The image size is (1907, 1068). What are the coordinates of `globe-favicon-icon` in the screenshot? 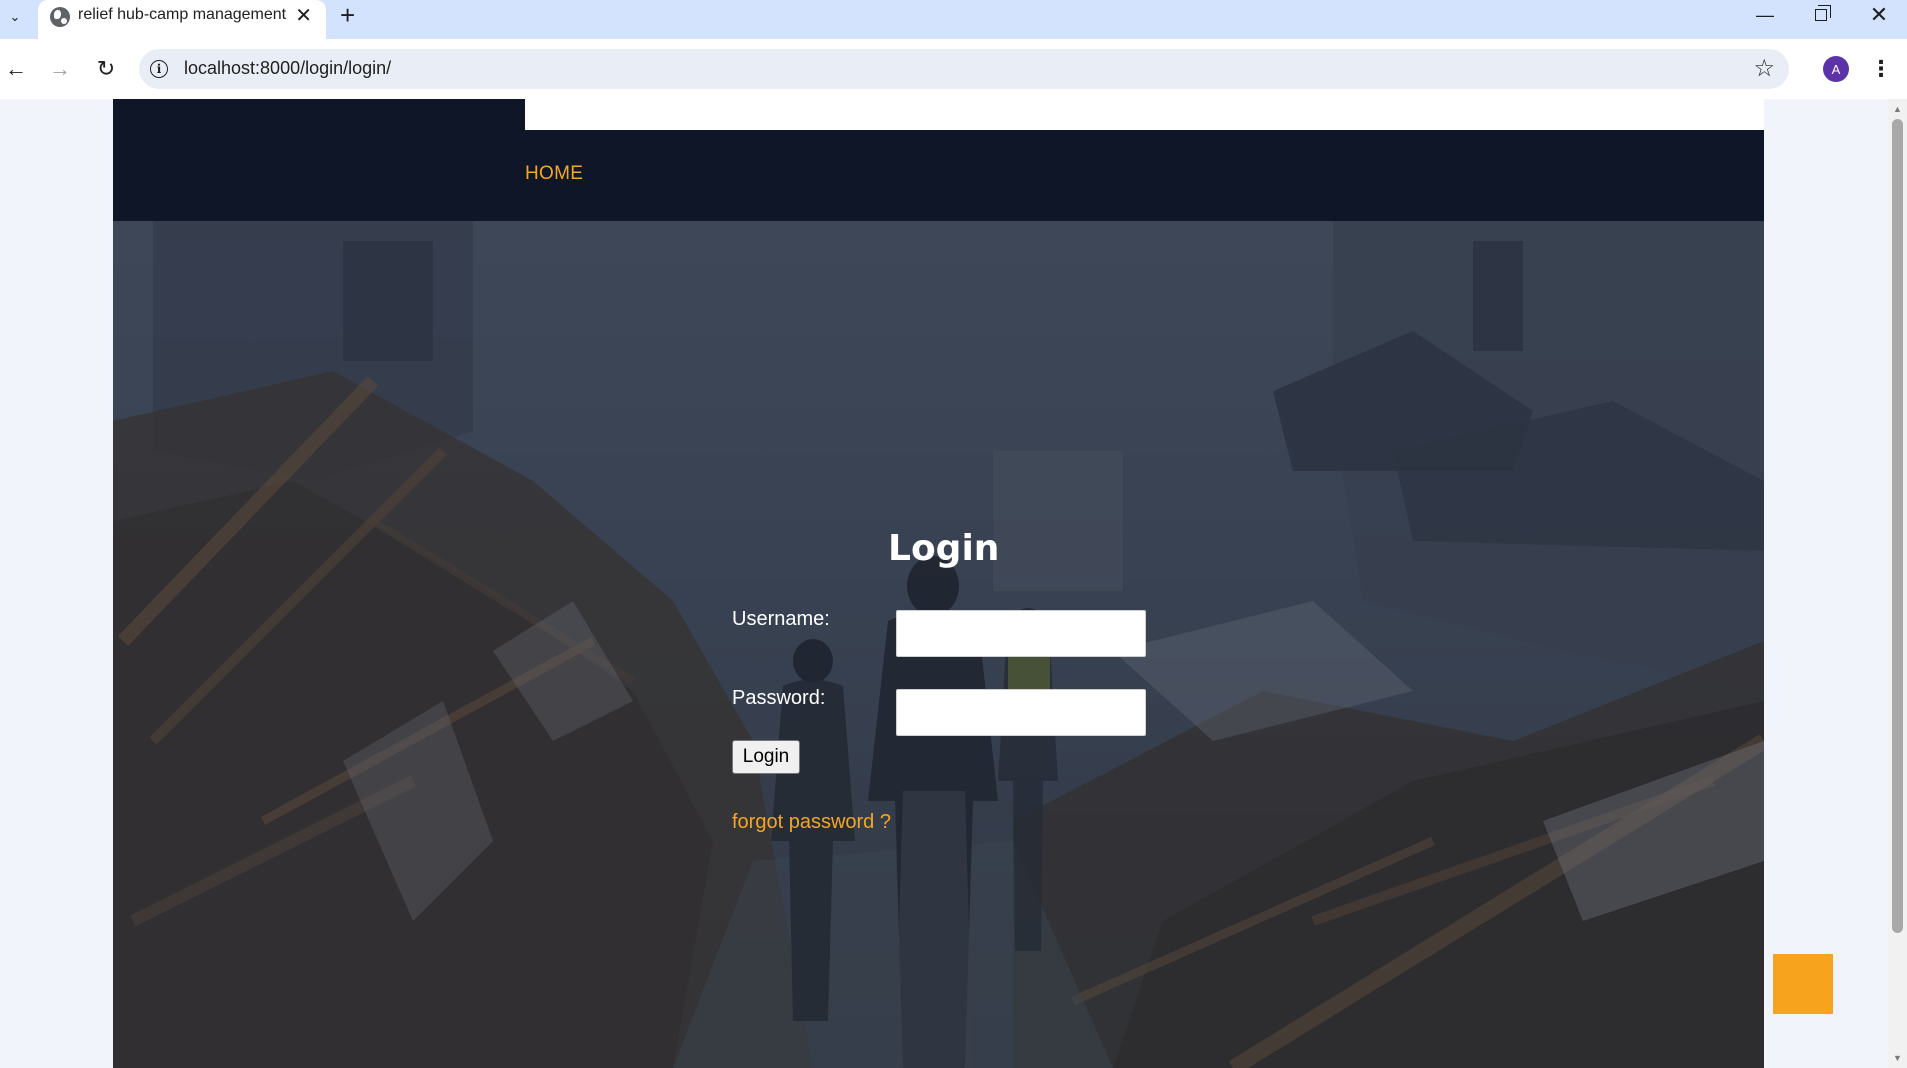 It's located at (60, 17).